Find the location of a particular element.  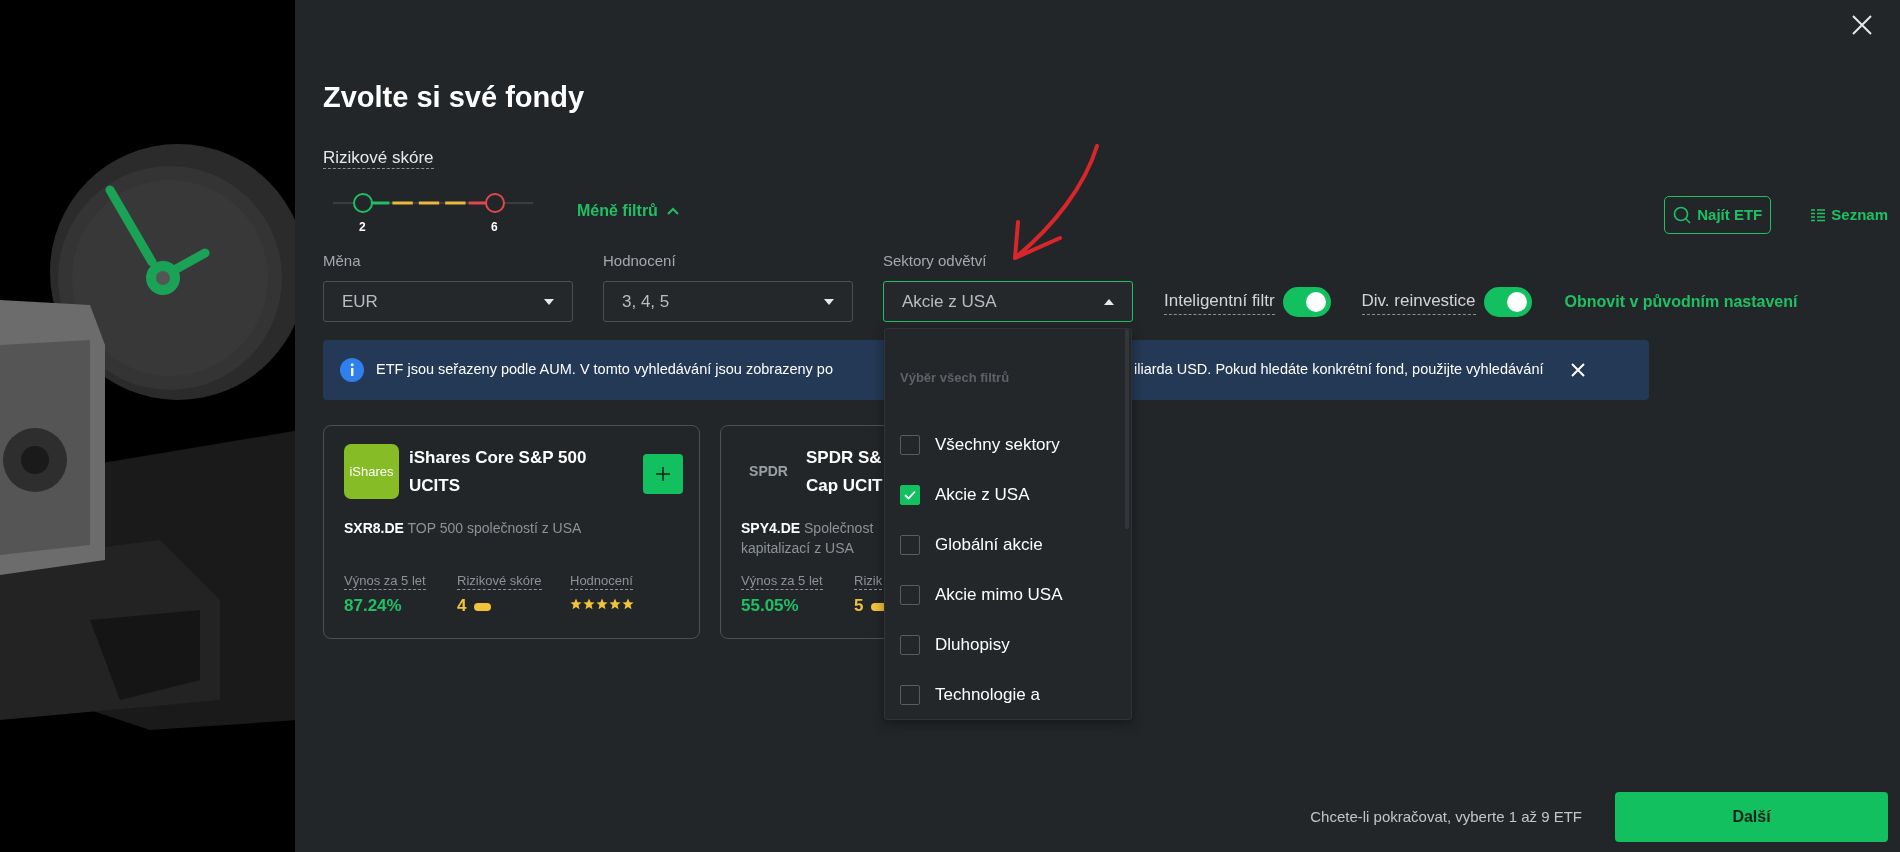

risk-value: 5 is located at coordinates (859, 606).